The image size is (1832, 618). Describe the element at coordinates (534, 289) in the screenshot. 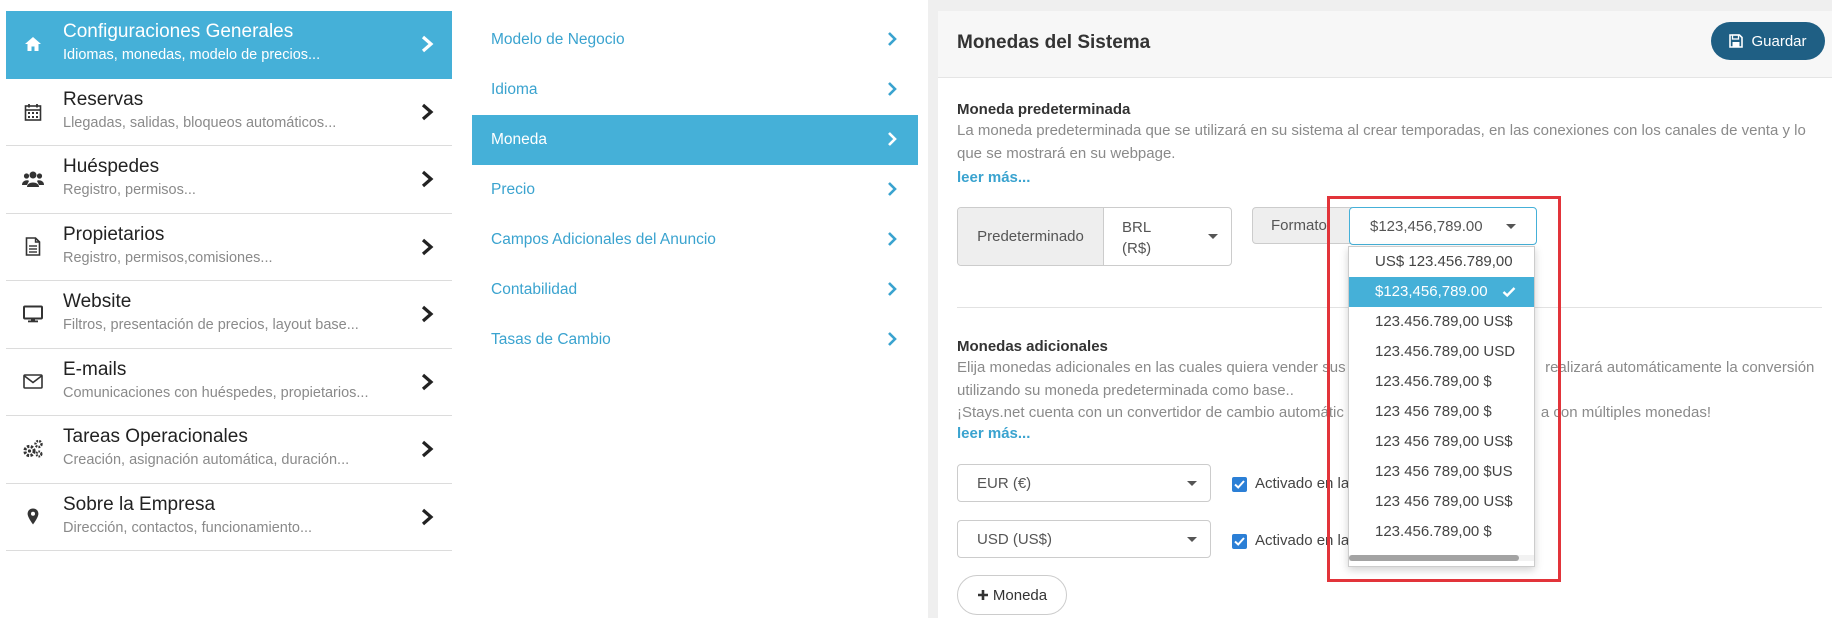

I see `menu-item-label: Contabilidad` at that location.